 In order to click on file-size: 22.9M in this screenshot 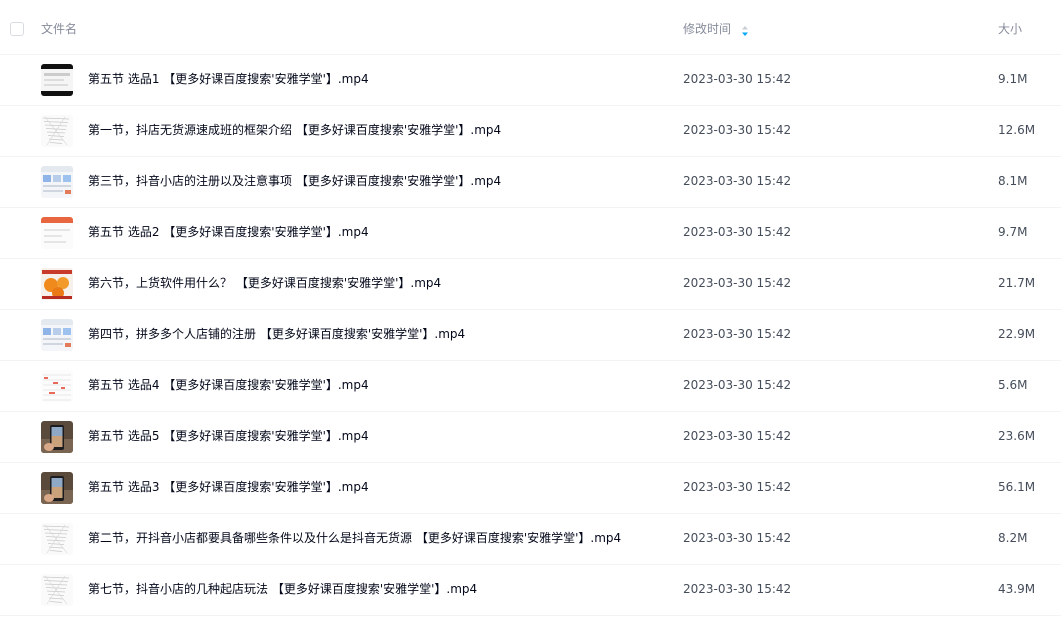, I will do `click(1017, 334)`.